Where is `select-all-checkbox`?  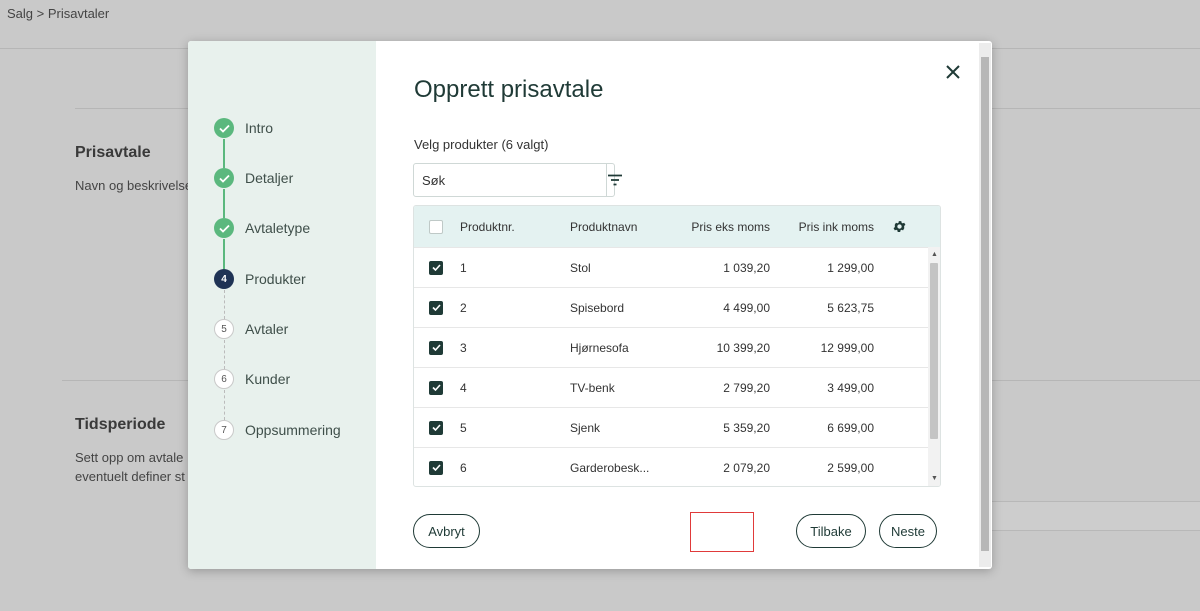
select-all-checkbox is located at coordinates (436, 226).